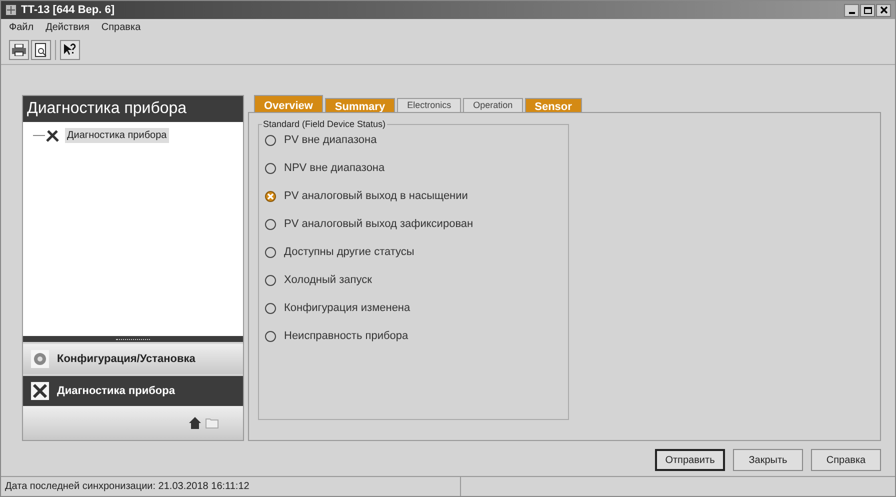 The width and height of the screenshot is (896, 497). I want to click on print-button, so click(19, 50).